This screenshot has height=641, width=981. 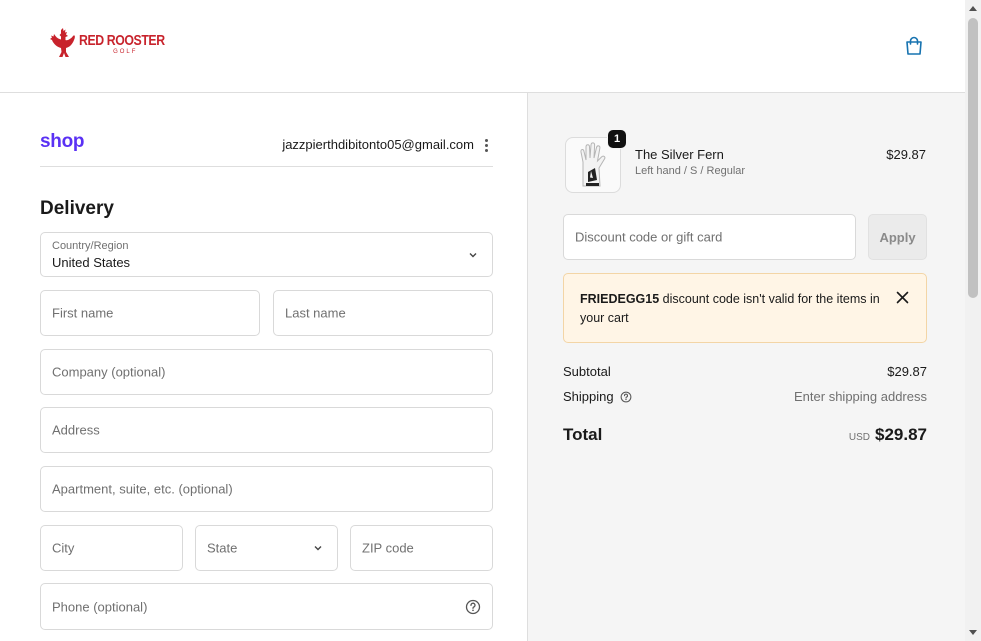 I want to click on total-currency: USD, so click(x=859, y=437).